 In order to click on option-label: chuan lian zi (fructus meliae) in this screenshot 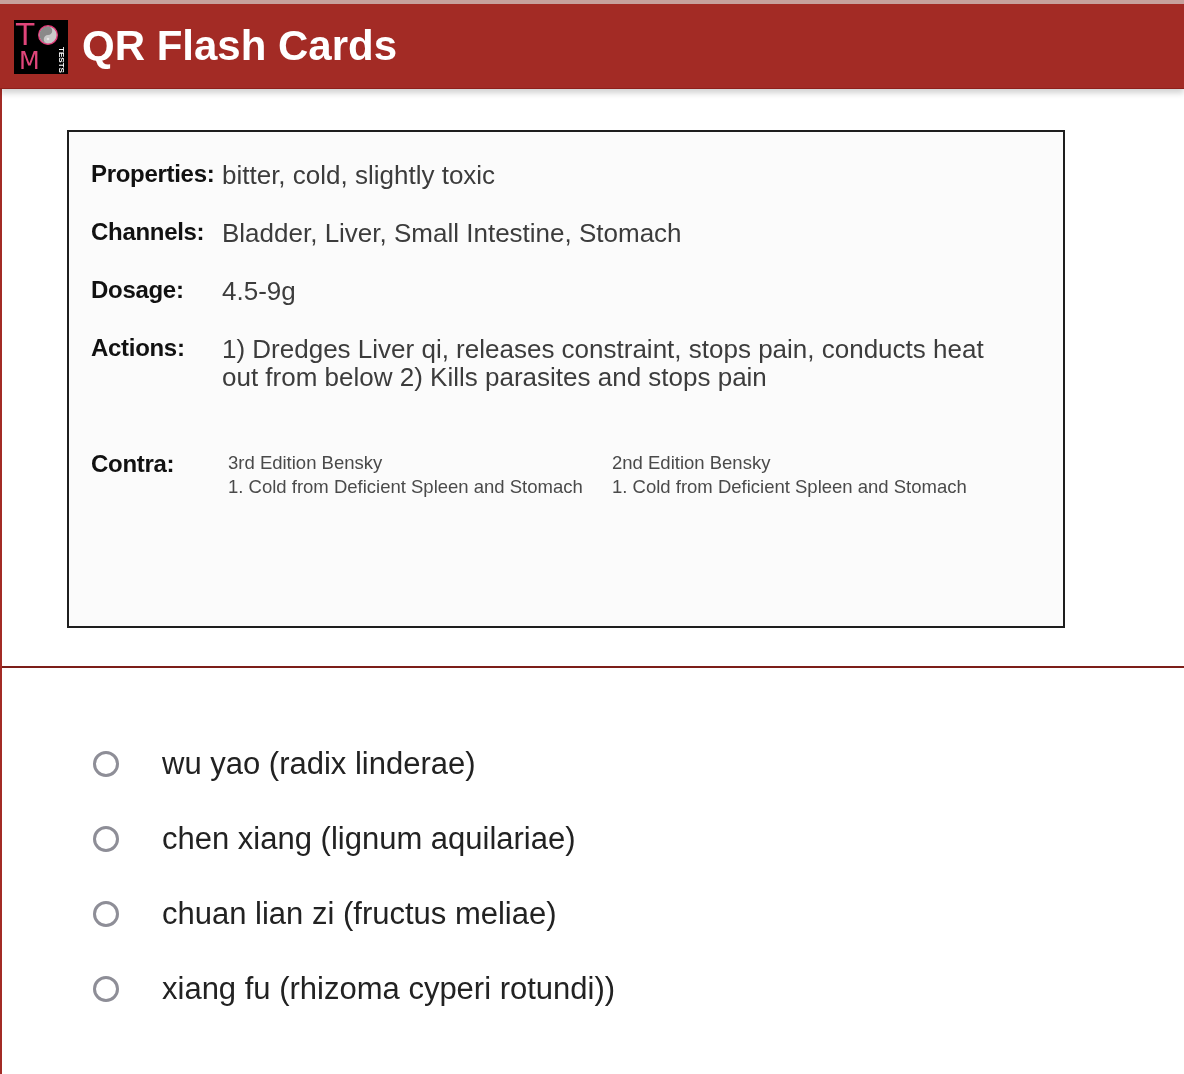, I will do `click(359, 914)`.